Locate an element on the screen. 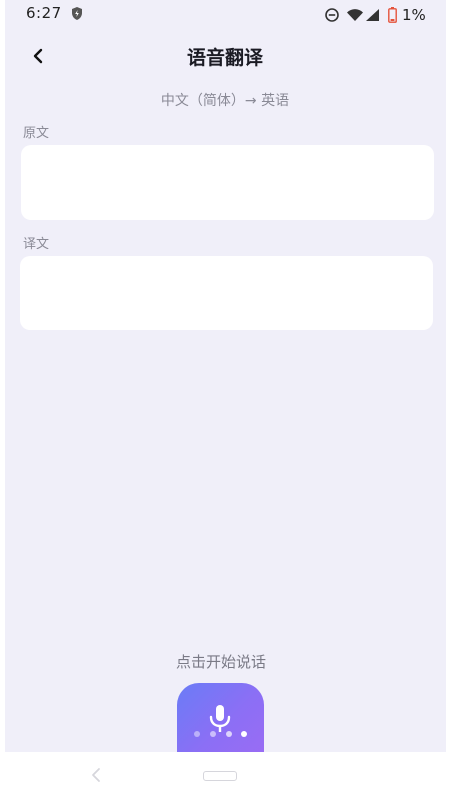  source-label: 原文 is located at coordinates (36, 133).